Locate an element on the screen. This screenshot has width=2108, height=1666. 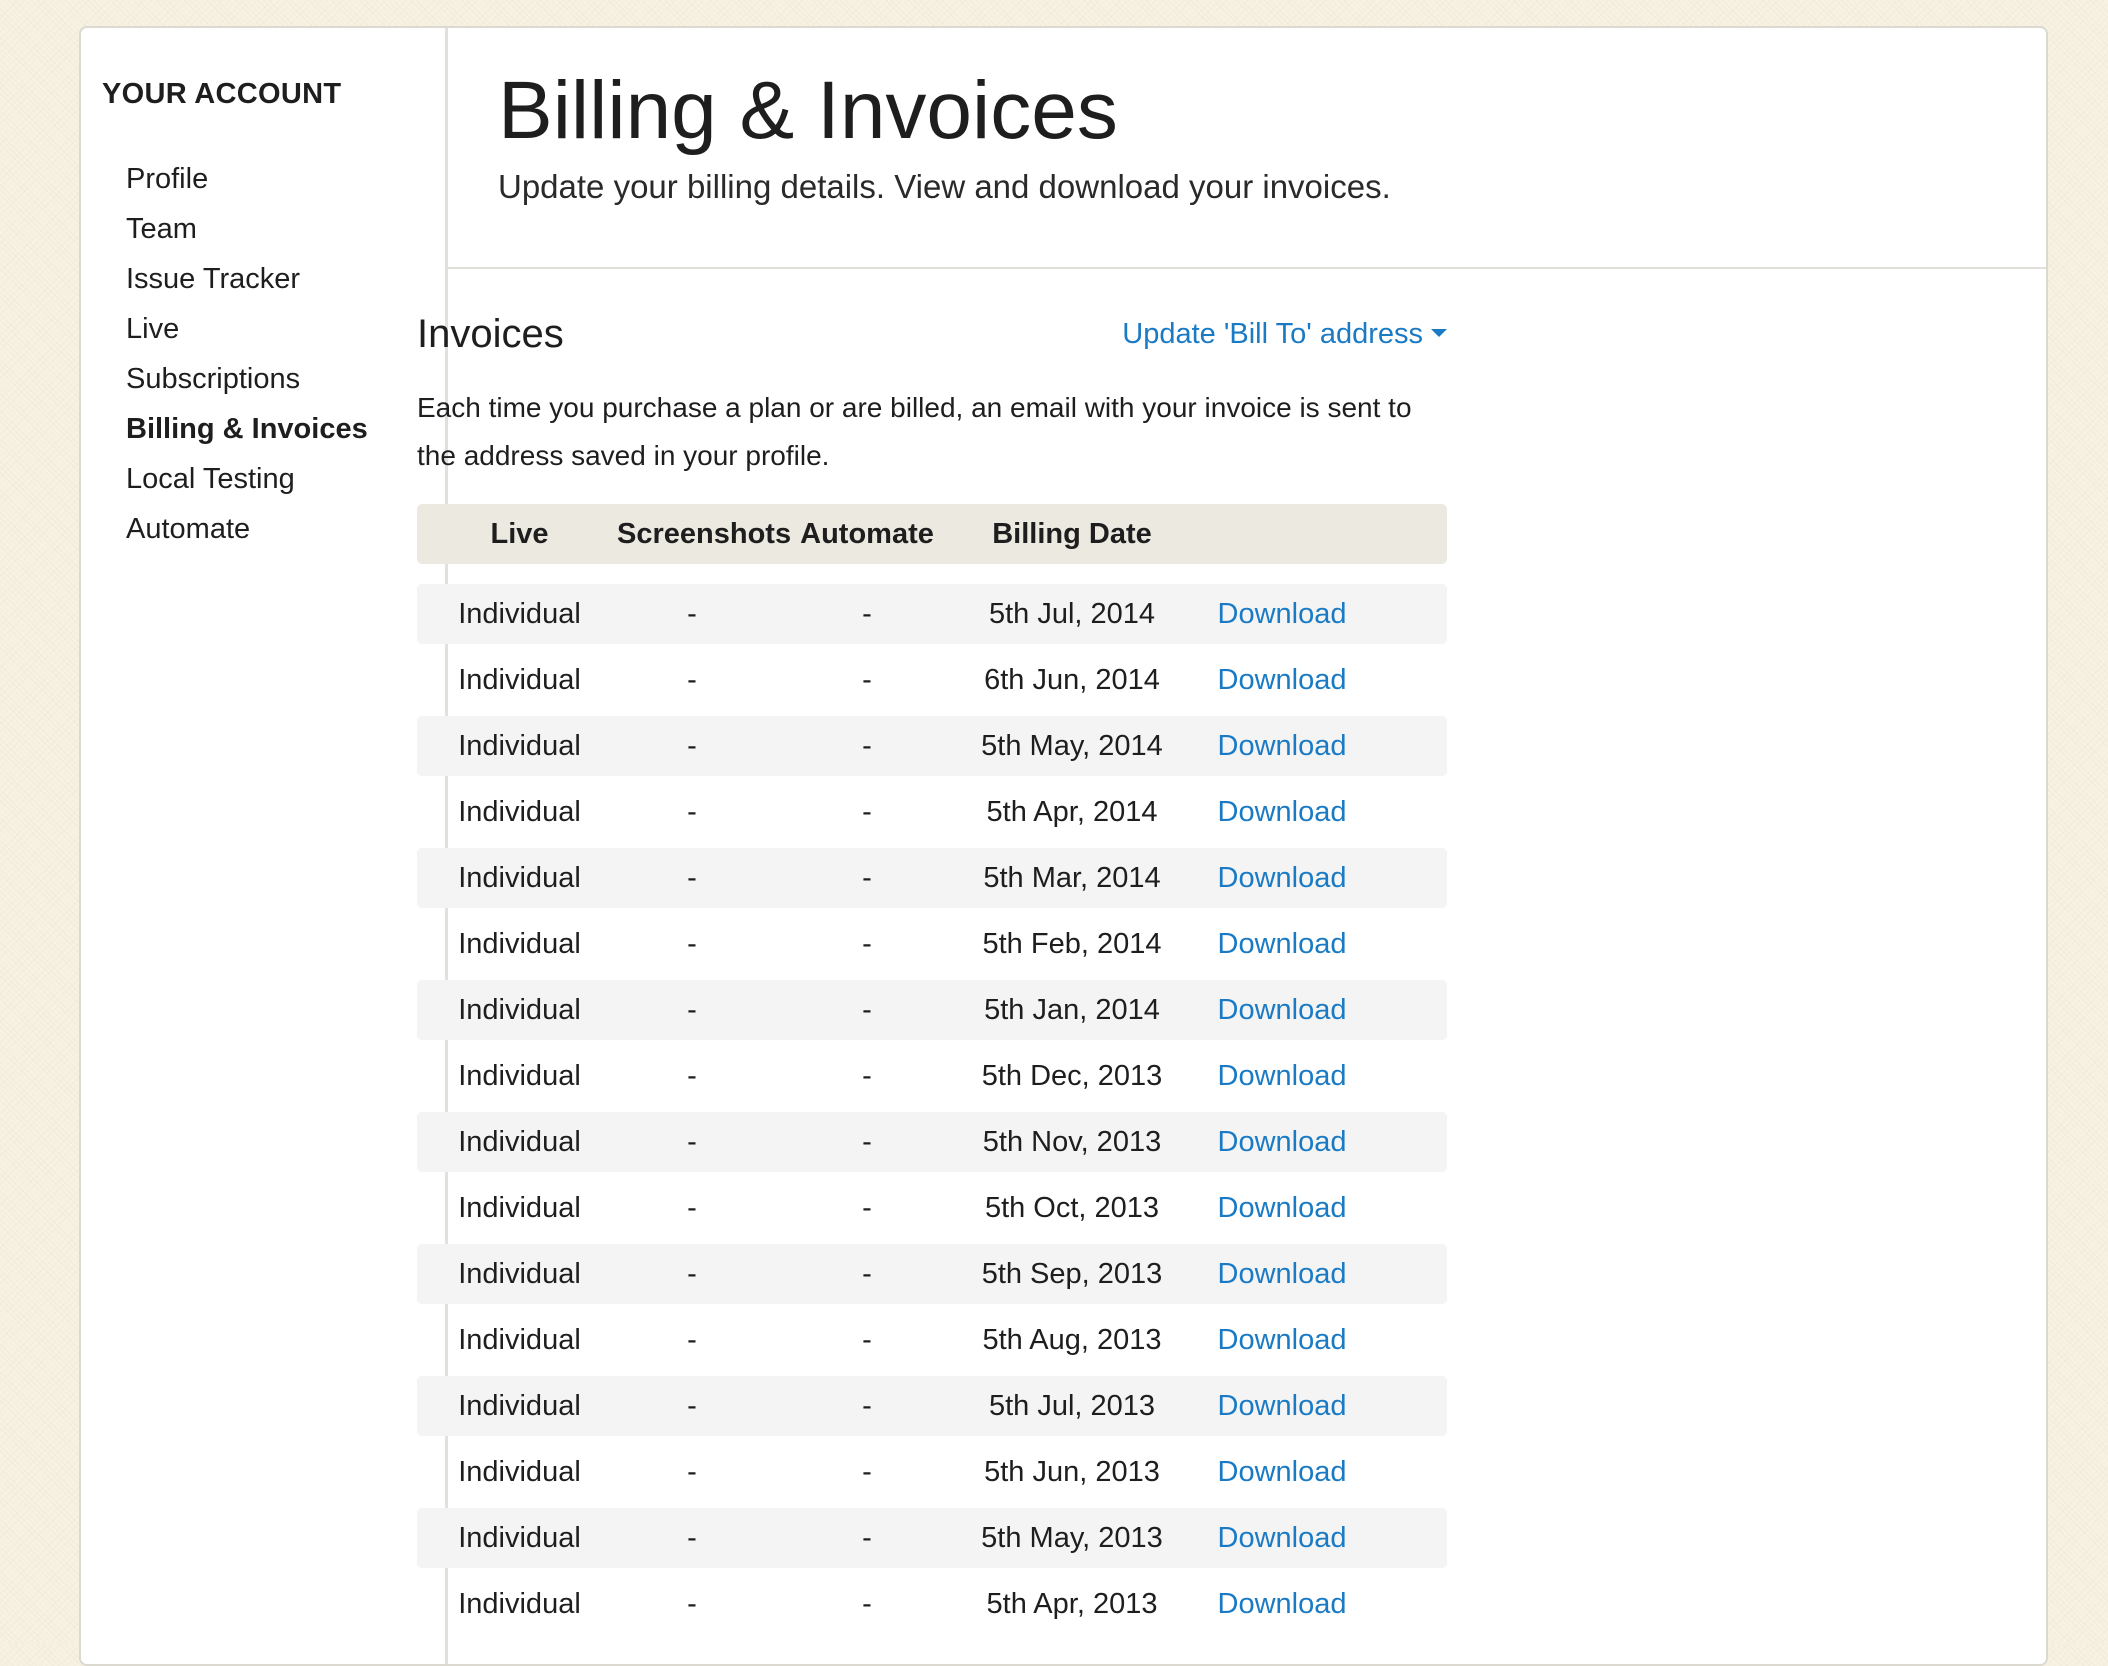
billing-date-cell: 5th Jan, 2014 is located at coordinates (1072, 1010).